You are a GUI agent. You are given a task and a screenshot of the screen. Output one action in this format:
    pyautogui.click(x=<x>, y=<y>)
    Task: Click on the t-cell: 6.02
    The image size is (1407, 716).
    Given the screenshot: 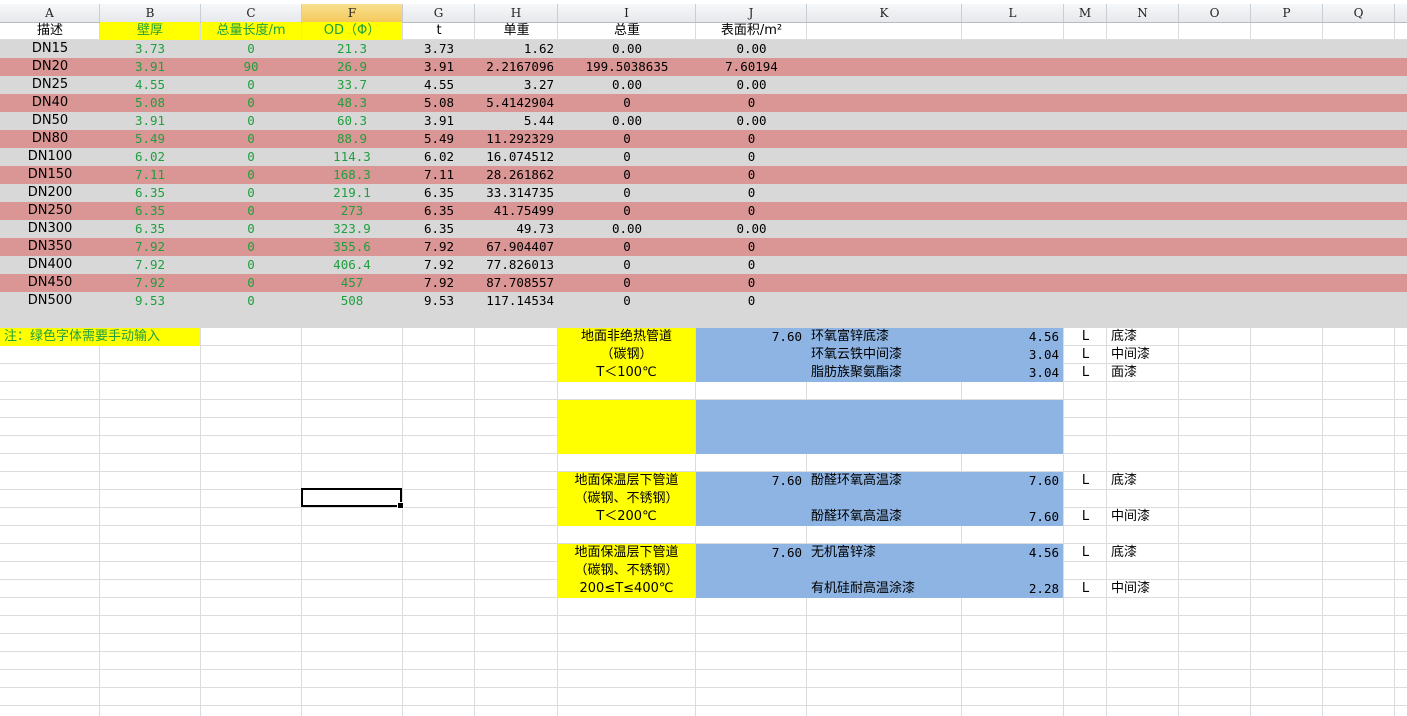 What is the action you would take?
    pyautogui.click(x=439, y=157)
    